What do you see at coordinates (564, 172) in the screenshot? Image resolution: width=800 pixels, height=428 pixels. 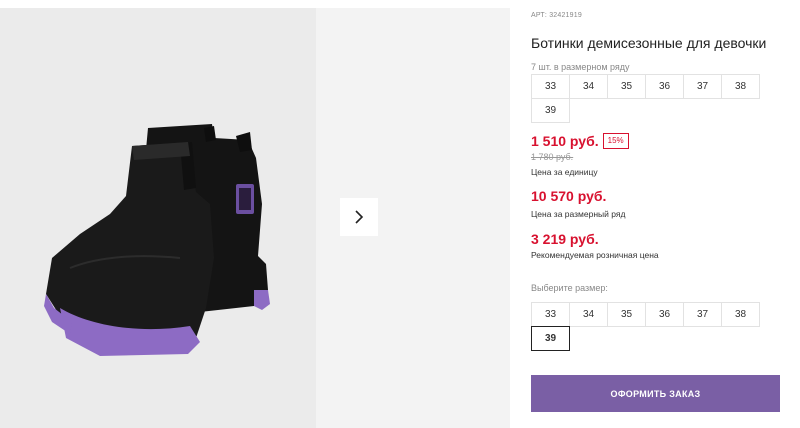 I see `unit-price-caption: Цена за единицу` at bounding box center [564, 172].